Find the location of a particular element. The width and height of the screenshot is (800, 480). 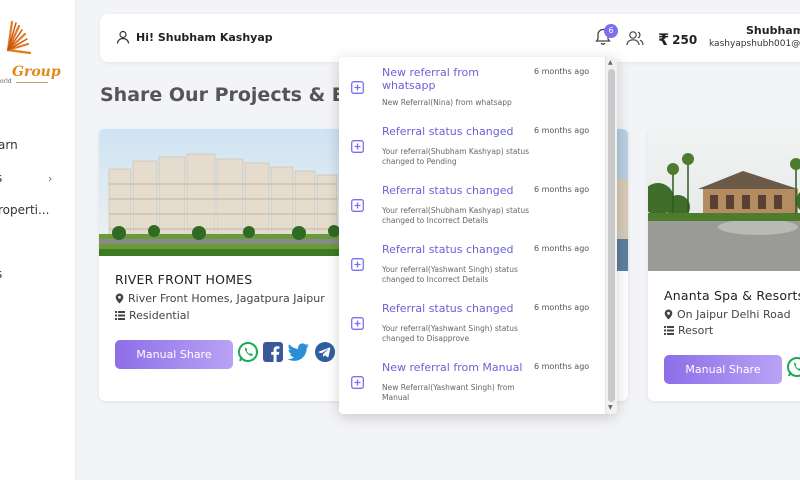

project-location-text: On Jaipur Delhi Road is located at coordinates (734, 314).